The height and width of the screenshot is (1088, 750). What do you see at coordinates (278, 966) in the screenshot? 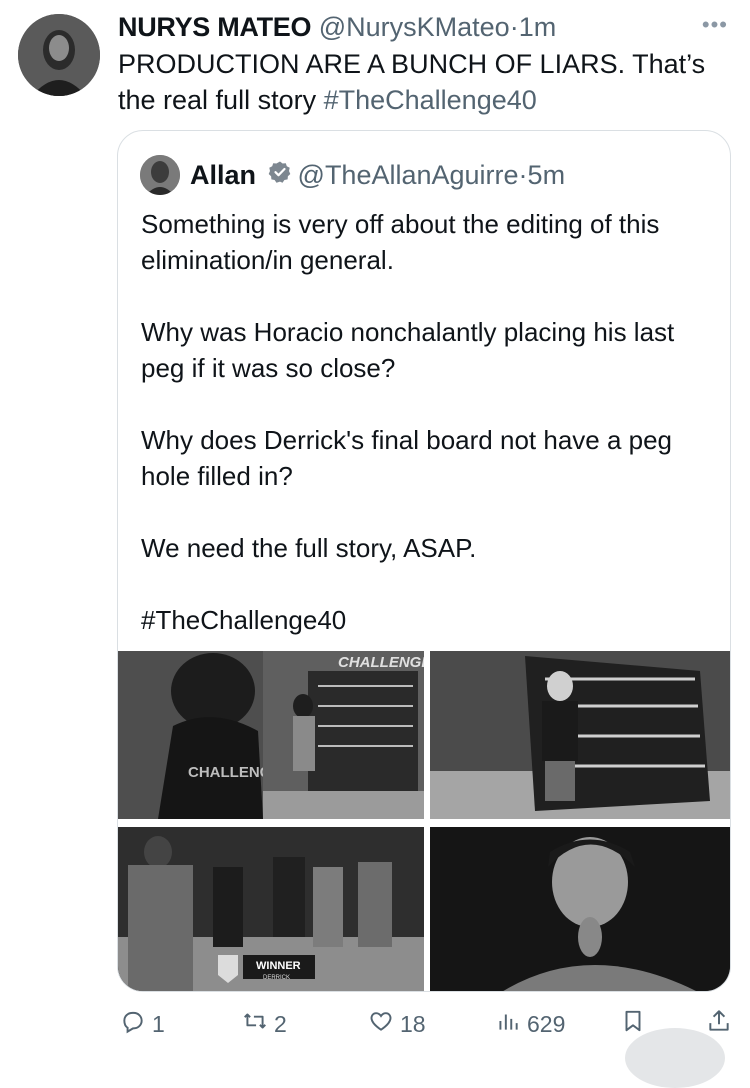
I see `winner-banner-text: WINNER` at bounding box center [278, 966].